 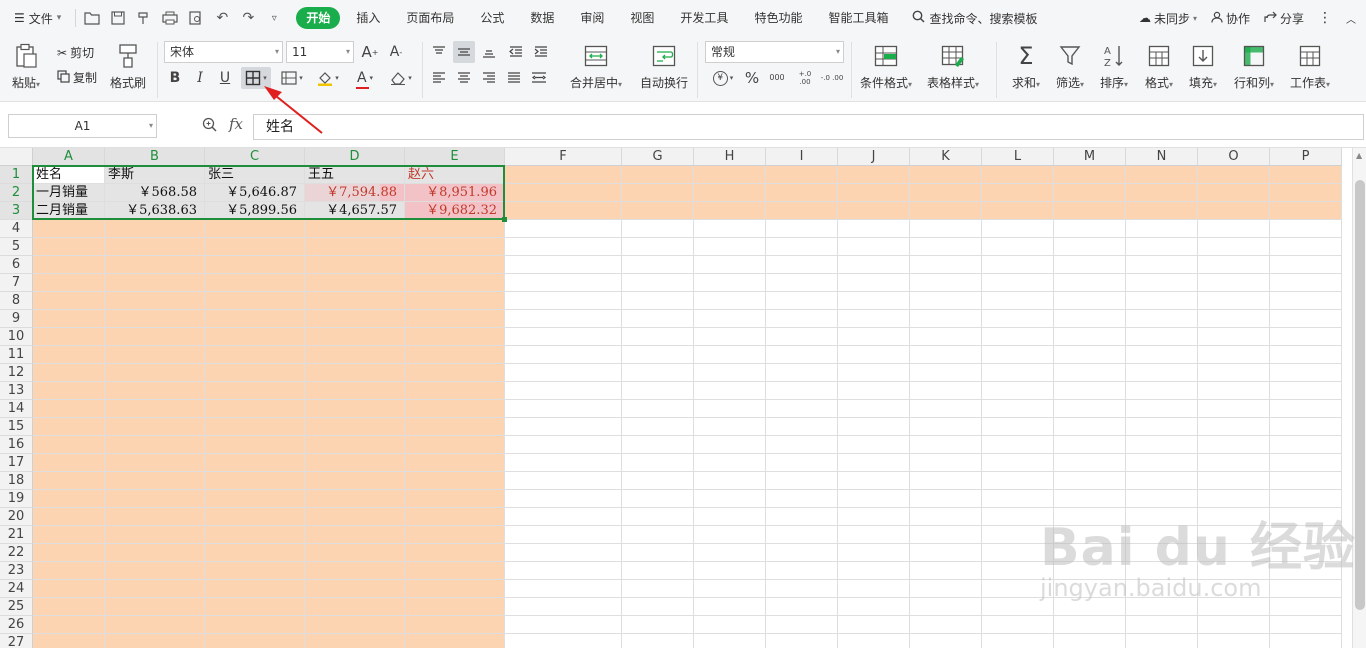 I want to click on sync-status-button: ☁ 未同步 ▾, so click(x=1168, y=18).